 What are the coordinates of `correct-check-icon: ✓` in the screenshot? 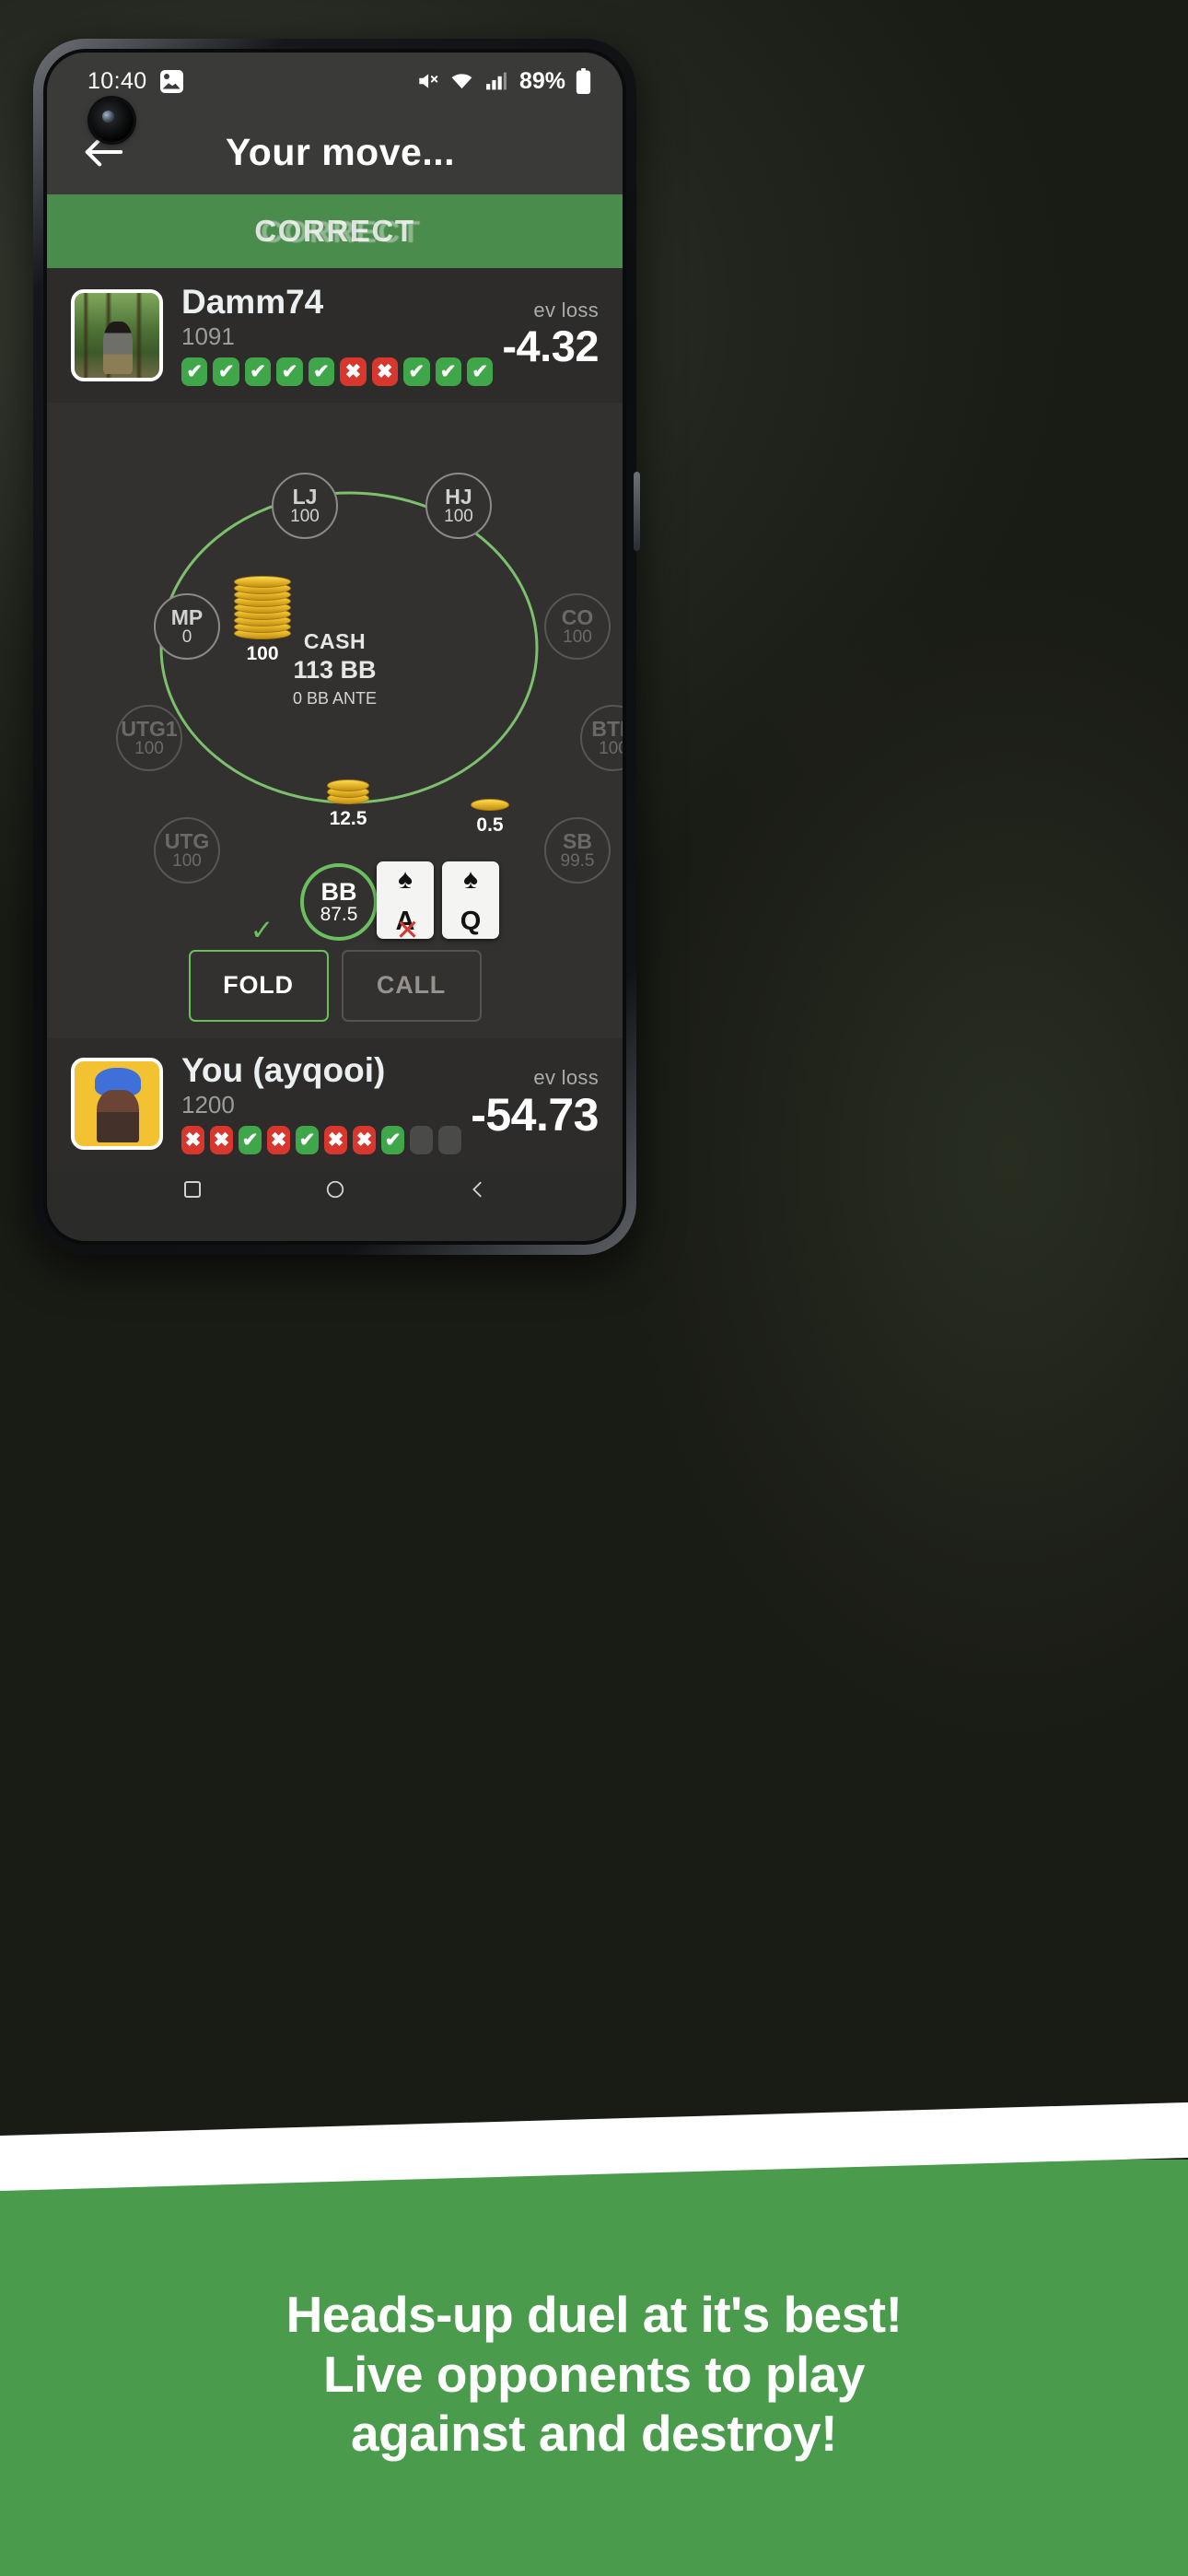 It's located at (262, 929).